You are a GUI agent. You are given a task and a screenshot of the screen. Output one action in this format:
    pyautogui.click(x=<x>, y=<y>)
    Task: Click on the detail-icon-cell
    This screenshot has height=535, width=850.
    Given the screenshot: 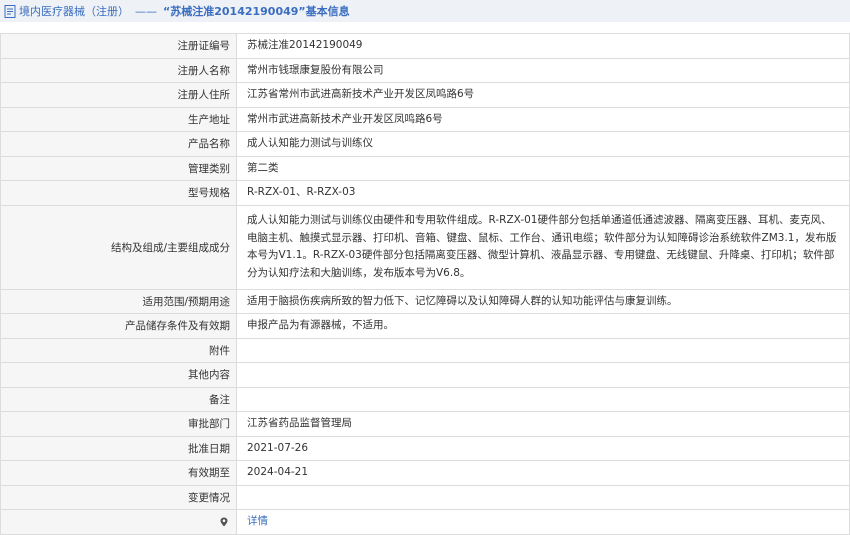 What is the action you would take?
    pyautogui.click(x=118, y=522)
    